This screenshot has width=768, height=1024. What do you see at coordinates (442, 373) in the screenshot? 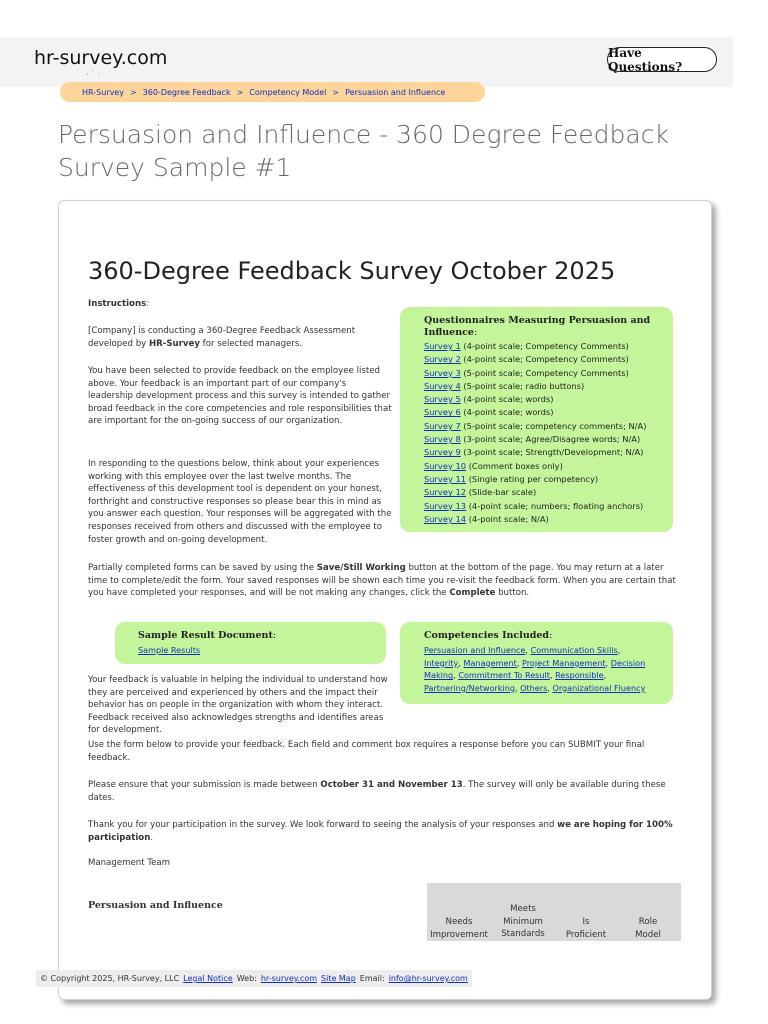
I see `survey-link: Survey 3` at bounding box center [442, 373].